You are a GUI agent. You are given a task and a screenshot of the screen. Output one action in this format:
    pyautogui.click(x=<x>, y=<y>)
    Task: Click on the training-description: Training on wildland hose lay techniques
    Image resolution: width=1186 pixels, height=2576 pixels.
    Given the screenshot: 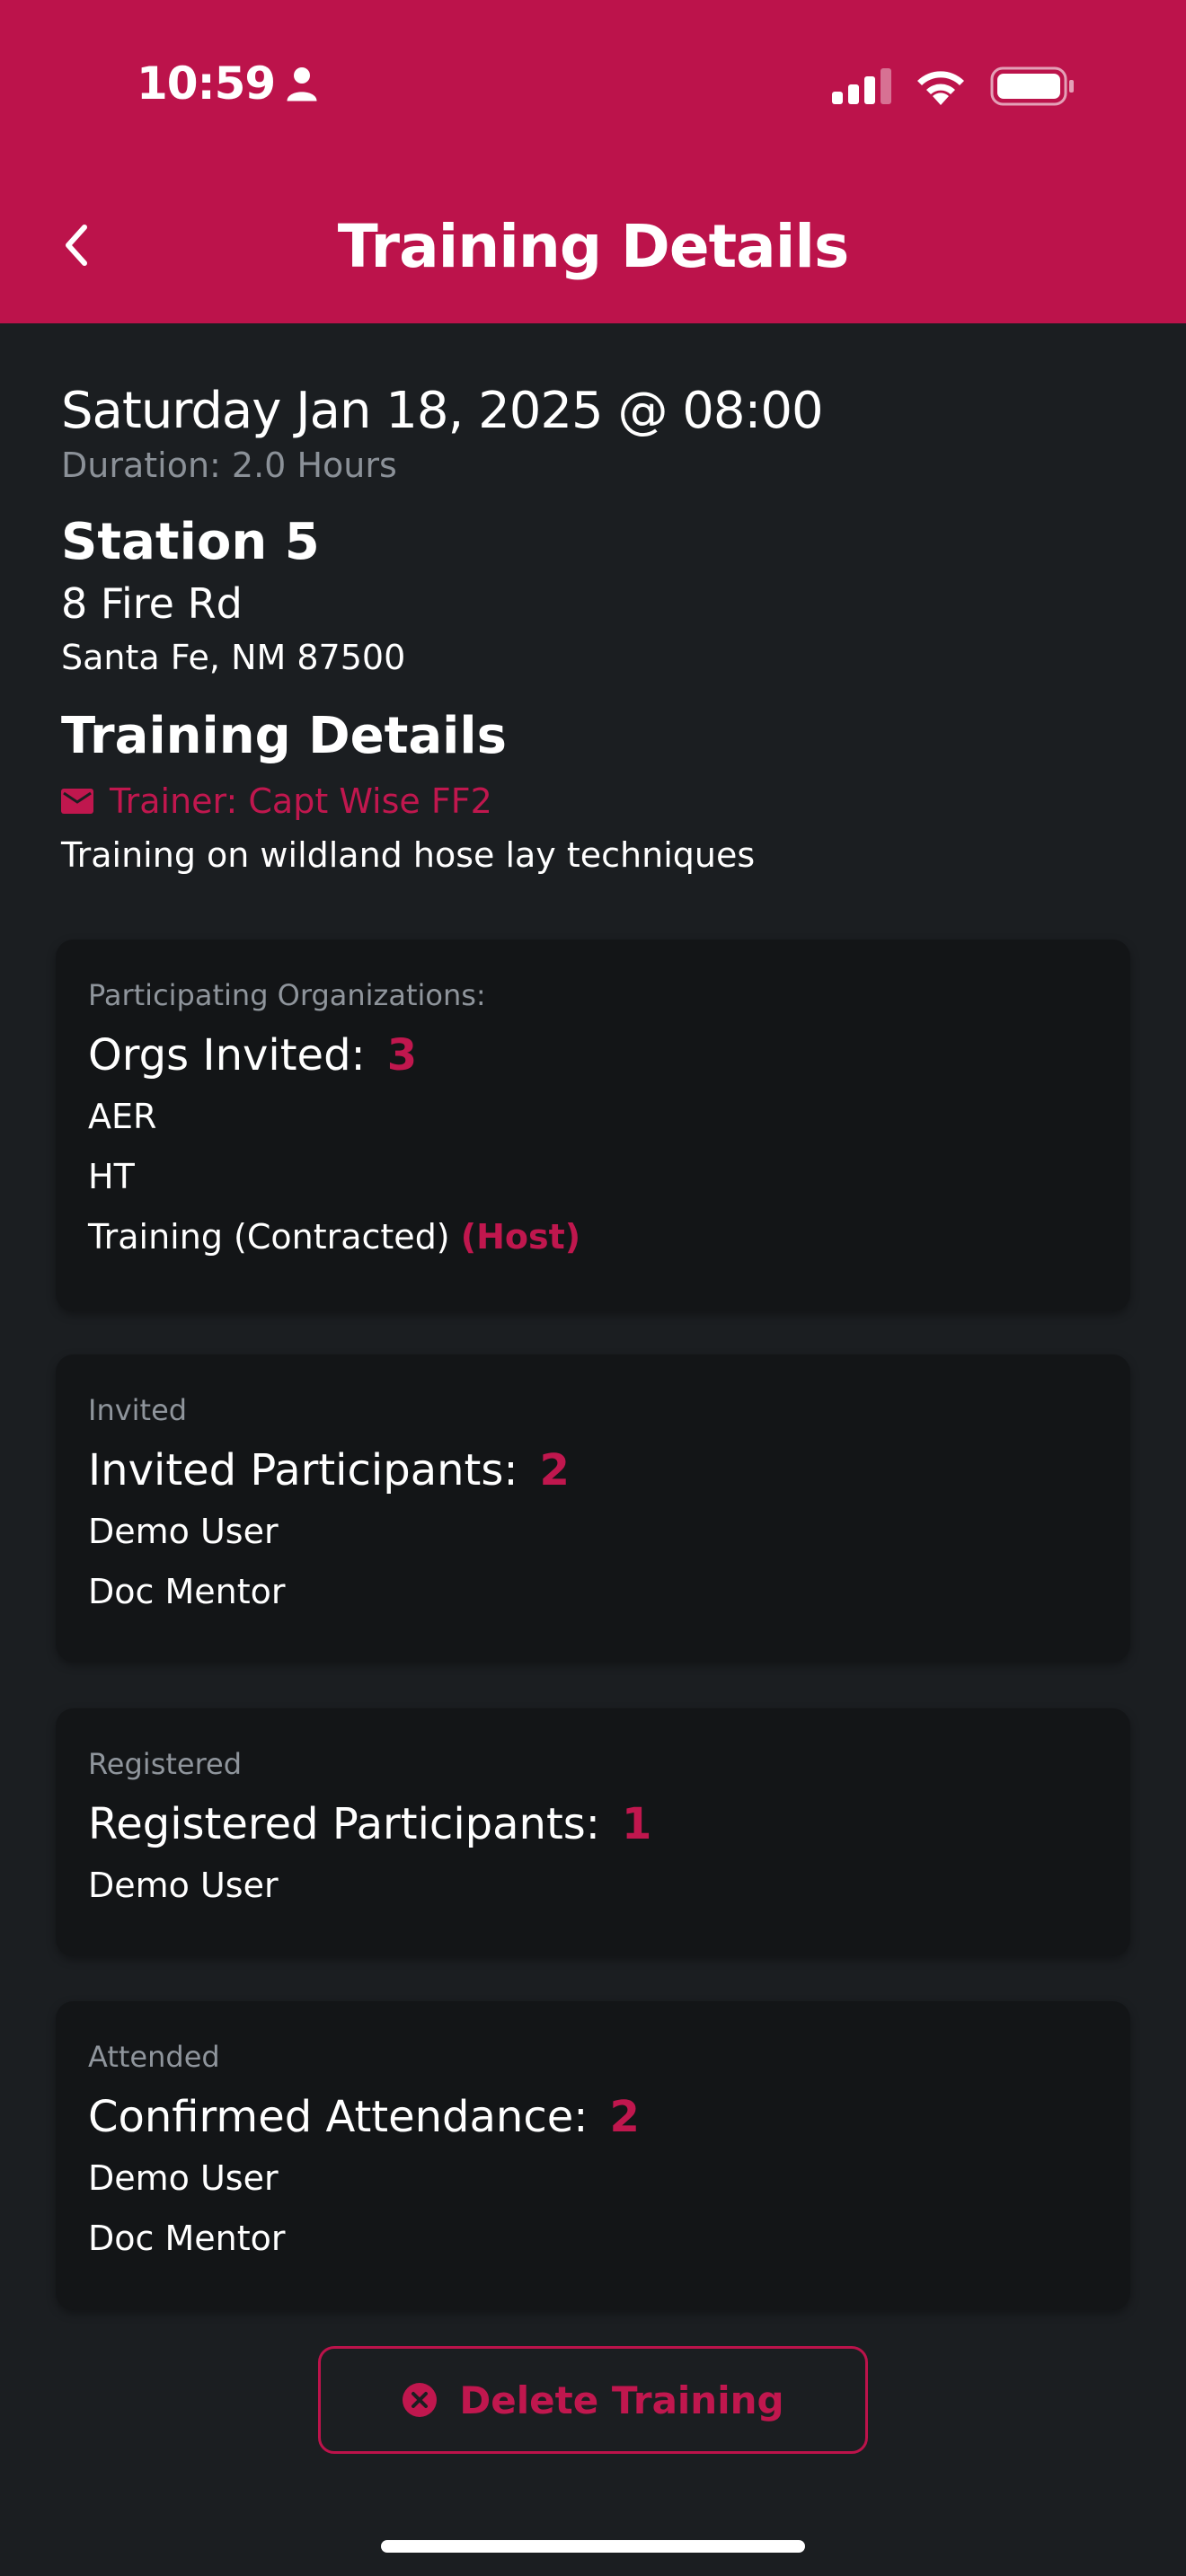 What is the action you would take?
    pyautogui.click(x=408, y=855)
    